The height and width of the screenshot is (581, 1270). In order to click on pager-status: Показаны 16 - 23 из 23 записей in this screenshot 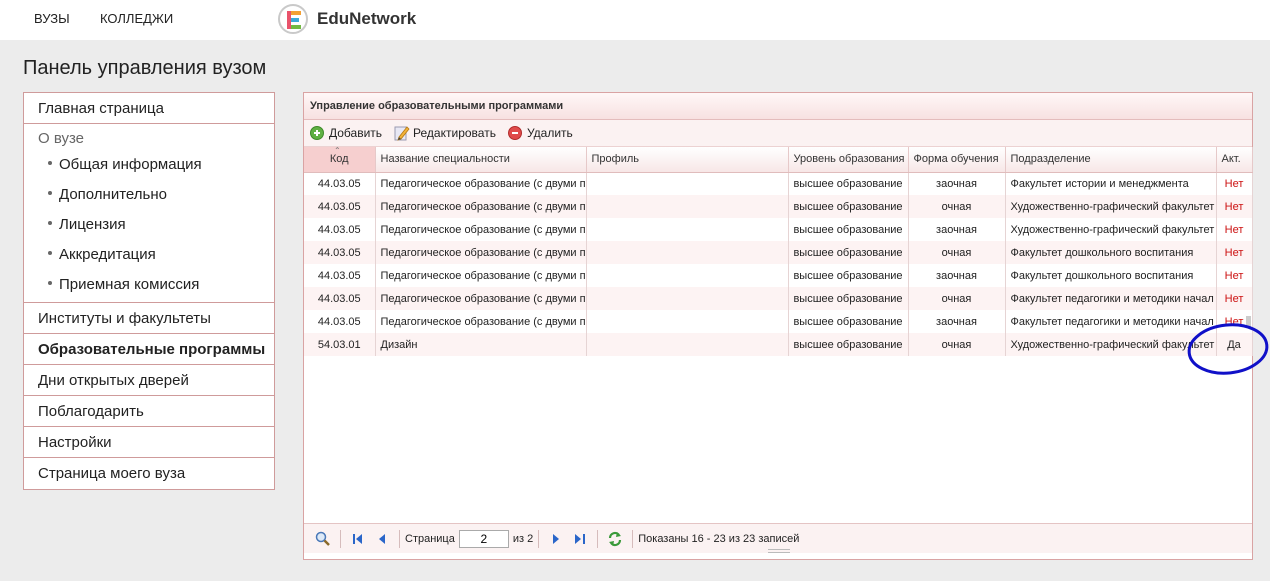, I will do `click(719, 538)`.